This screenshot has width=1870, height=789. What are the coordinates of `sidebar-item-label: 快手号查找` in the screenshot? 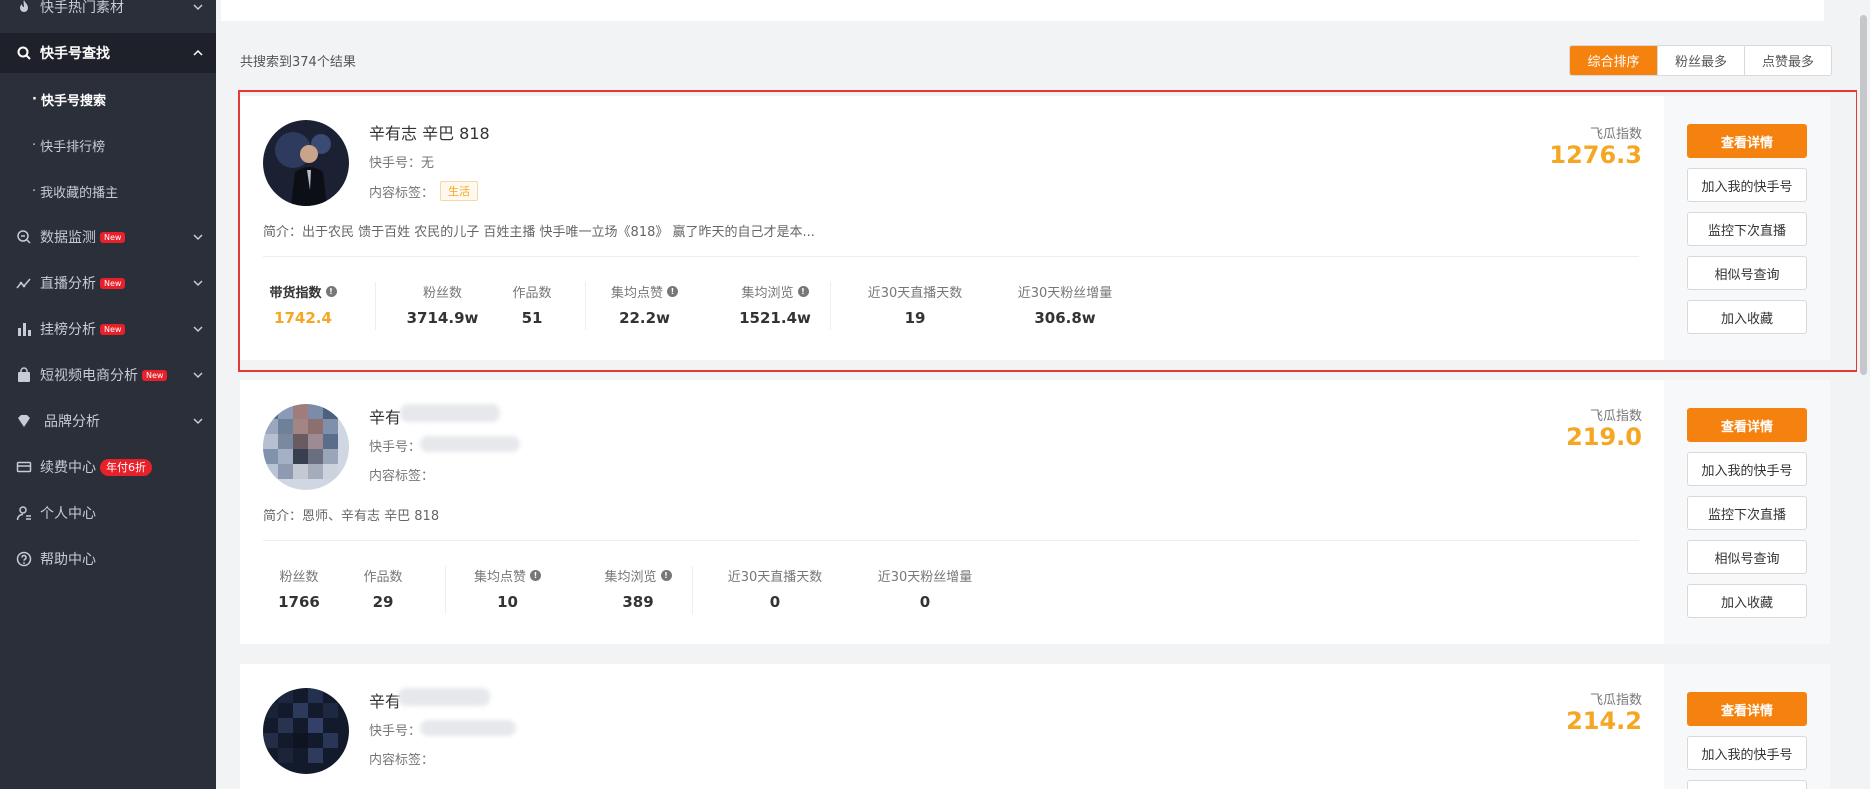 It's located at (75, 54).